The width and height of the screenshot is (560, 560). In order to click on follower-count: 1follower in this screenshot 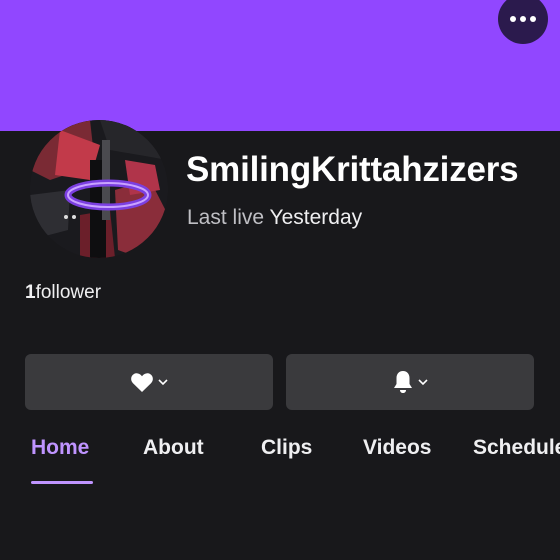, I will do `click(63, 293)`.